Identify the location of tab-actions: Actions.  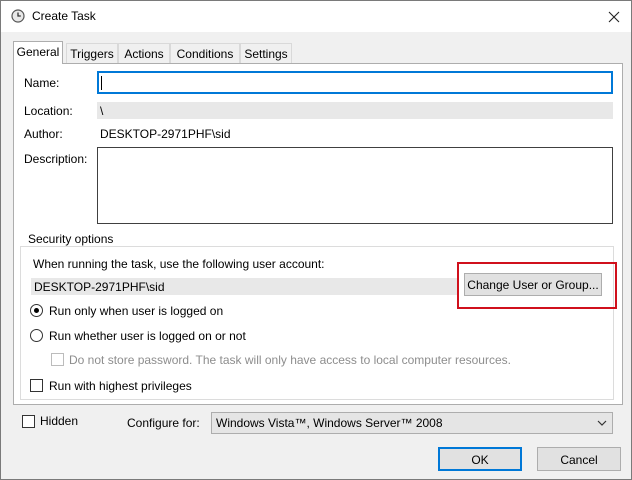
(144, 53).